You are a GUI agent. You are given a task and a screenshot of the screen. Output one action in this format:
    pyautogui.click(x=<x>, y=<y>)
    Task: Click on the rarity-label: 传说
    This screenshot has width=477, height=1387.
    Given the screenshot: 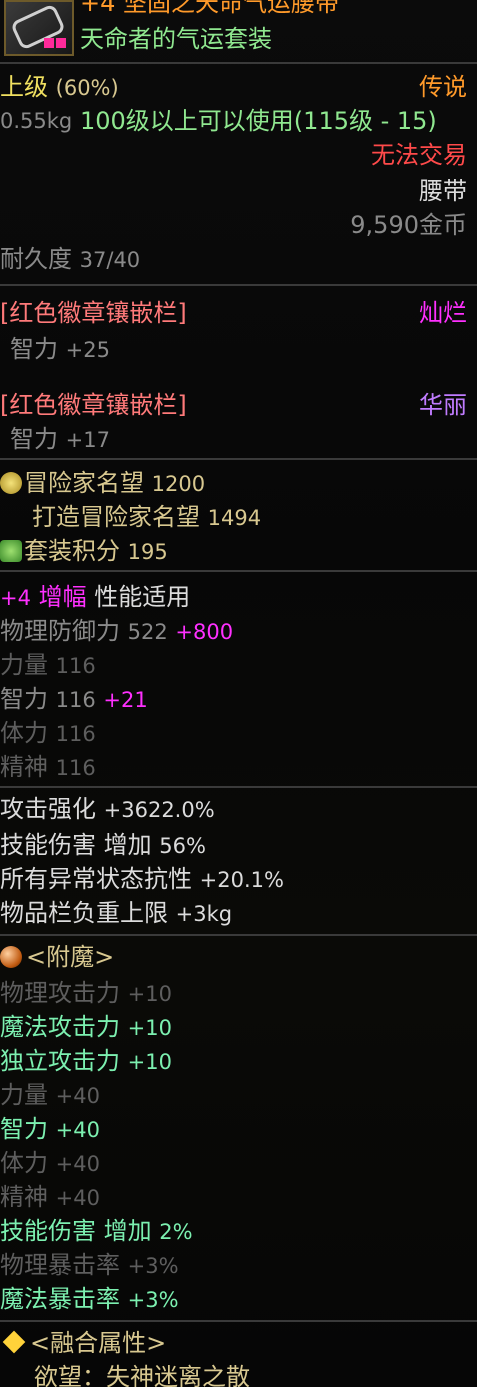 What is the action you would take?
    pyautogui.click(x=443, y=87)
    